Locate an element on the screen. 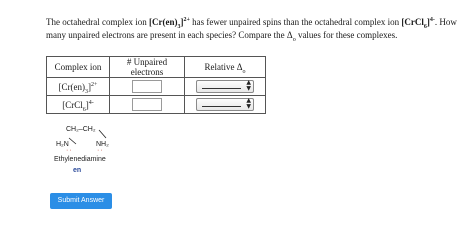 Image resolution: width=474 pixels, height=244 pixels. header-relative-delta: Relative Δo is located at coordinates (225, 67).